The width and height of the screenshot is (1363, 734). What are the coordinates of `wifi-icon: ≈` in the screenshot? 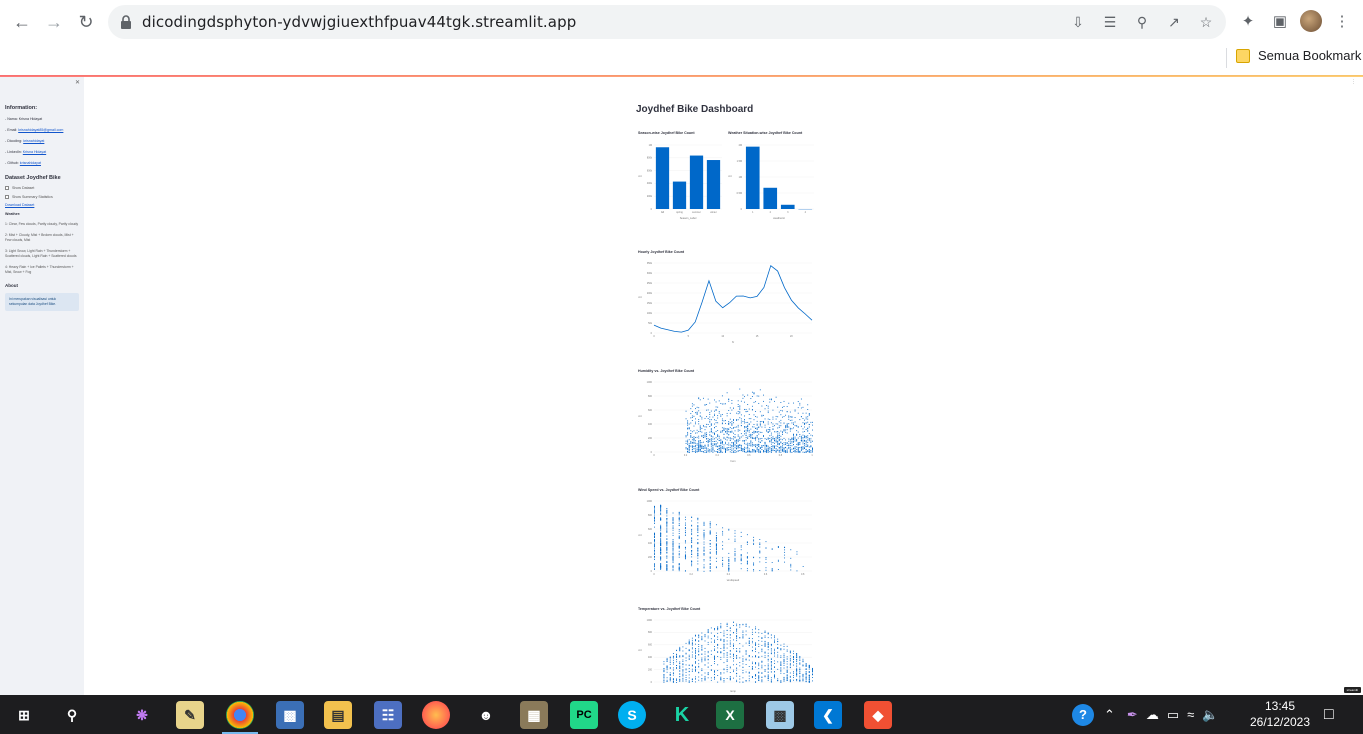 It's located at (1190, 714).